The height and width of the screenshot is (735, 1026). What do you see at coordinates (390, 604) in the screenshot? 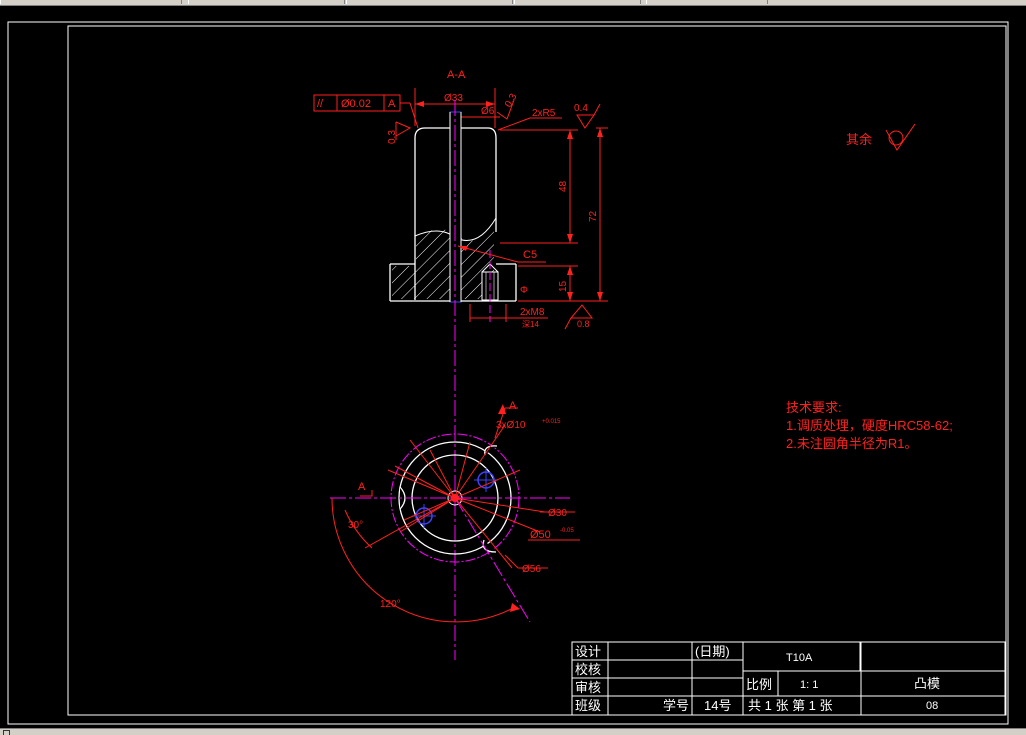
I see `angle-120: 120°` at bounding box center [390, 604].